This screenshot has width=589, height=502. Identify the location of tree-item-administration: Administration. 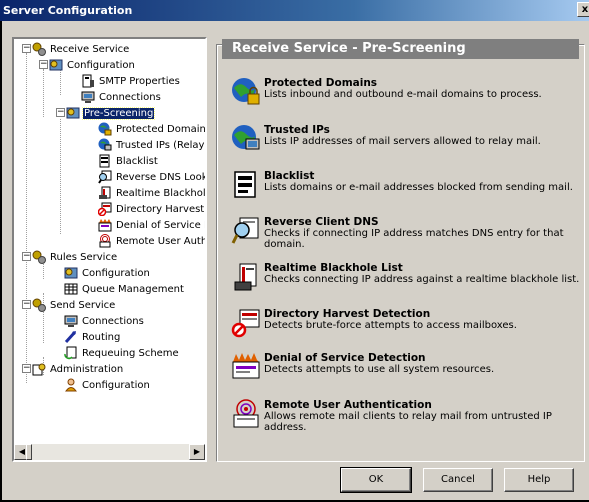
(78, 369).